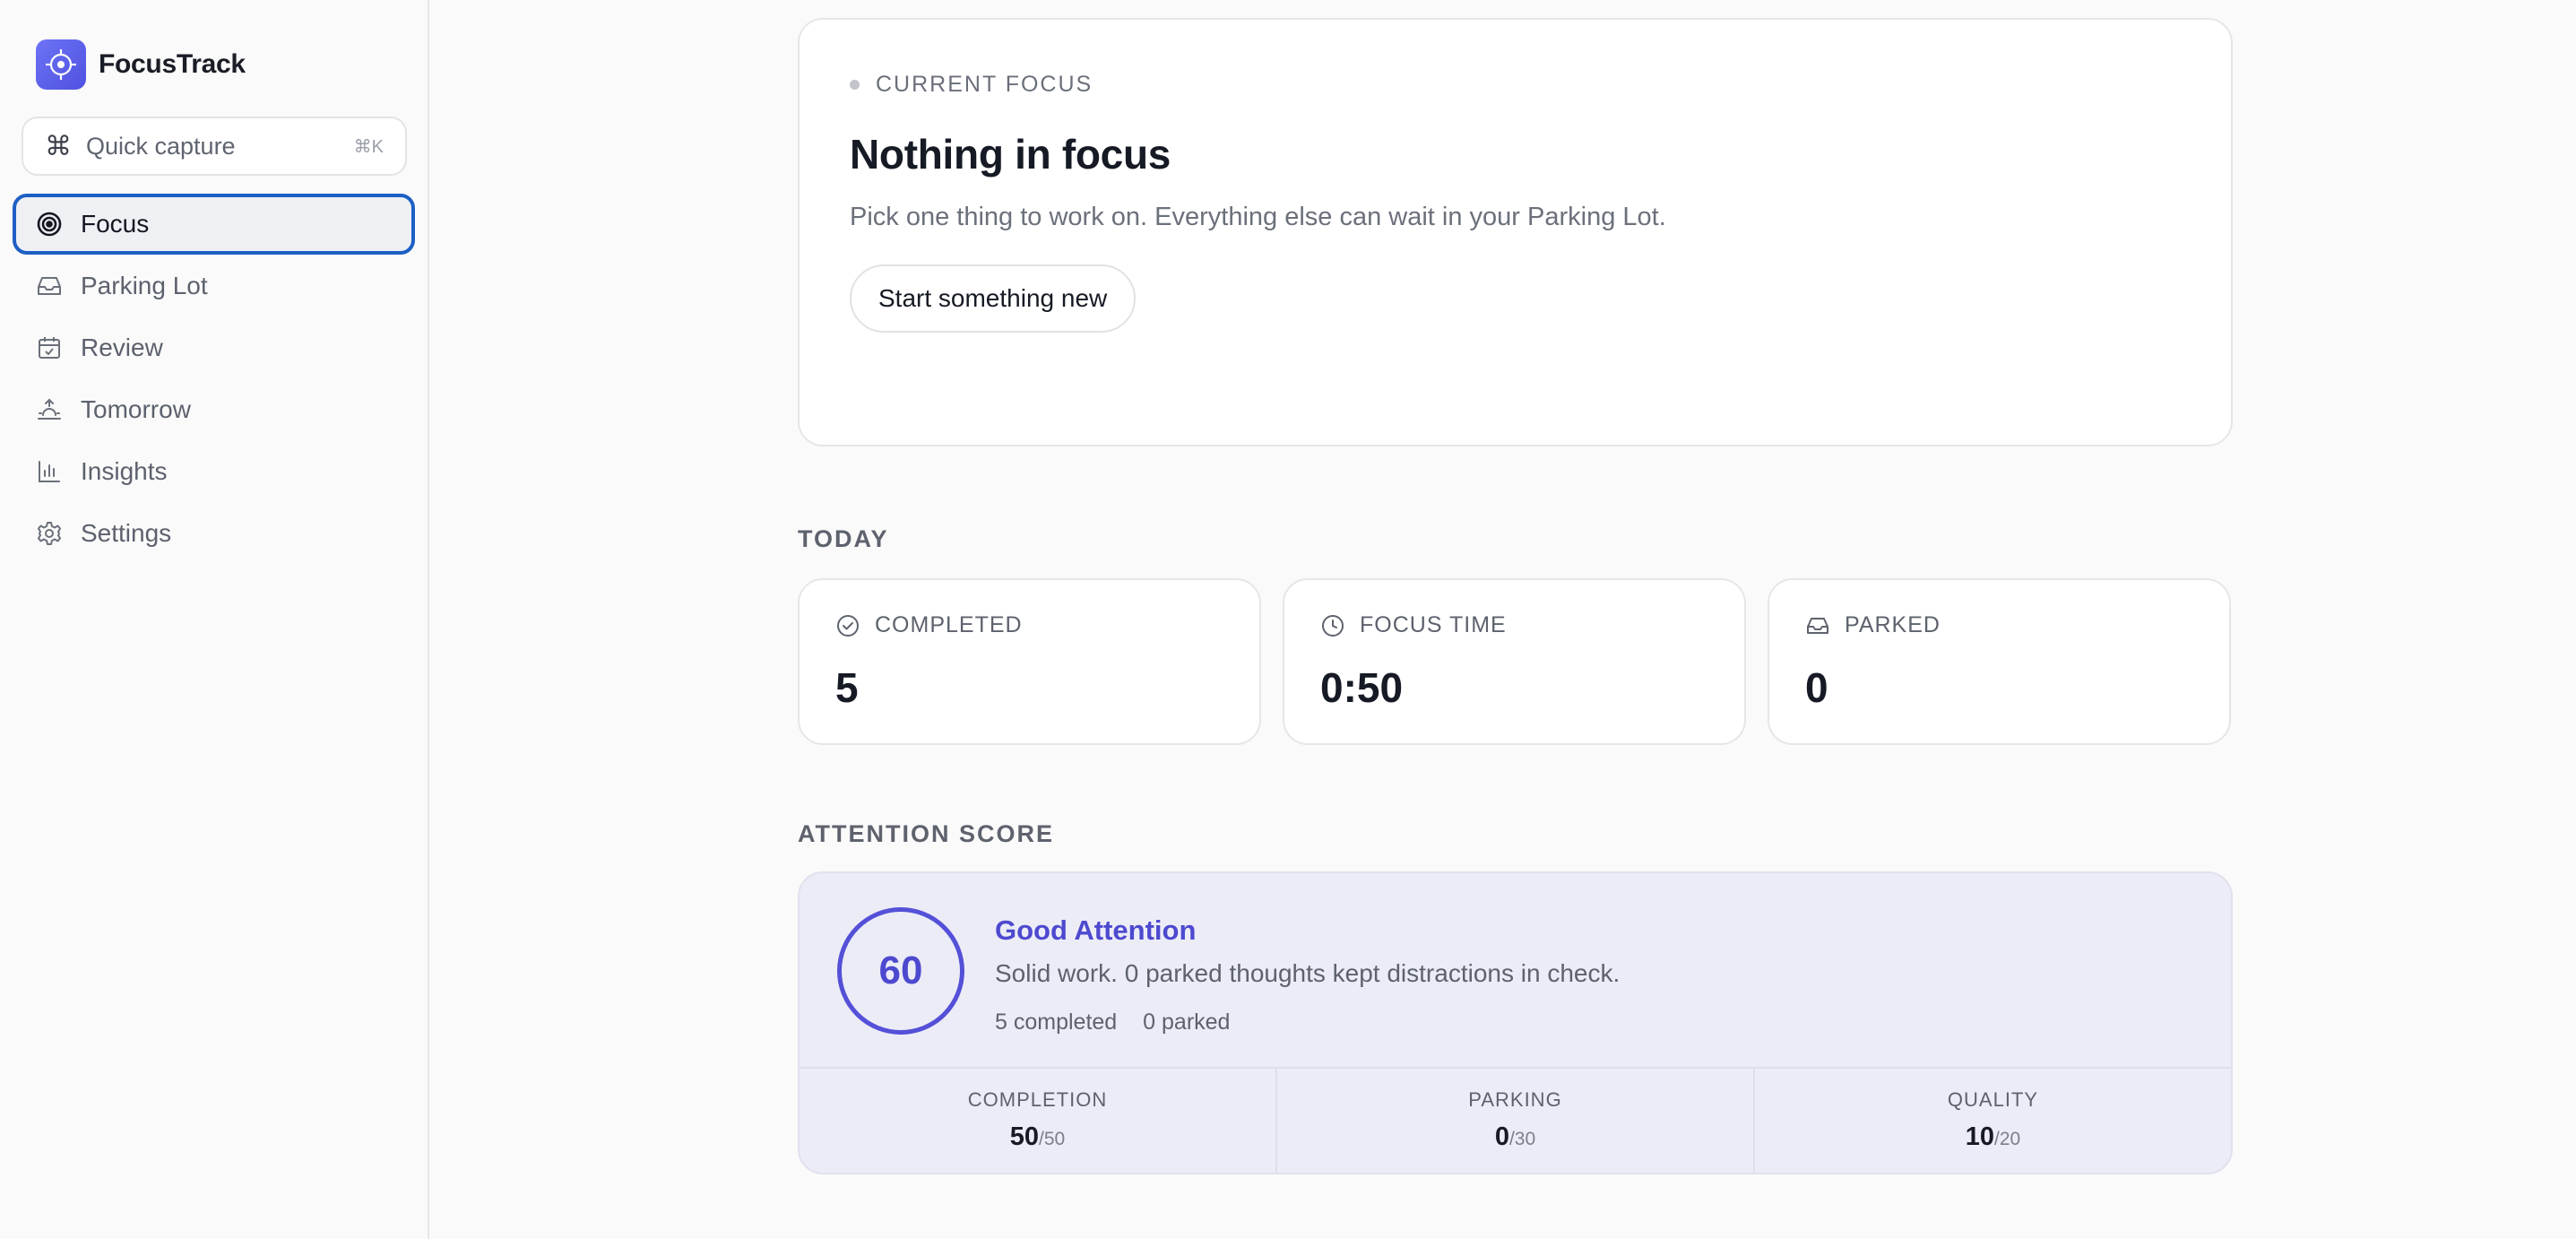 The height and width of the screenshot is (1239, 2576). Describe the element at coordinates (848, 625) in the screenshot. I see `check-circle-icon` at that location.